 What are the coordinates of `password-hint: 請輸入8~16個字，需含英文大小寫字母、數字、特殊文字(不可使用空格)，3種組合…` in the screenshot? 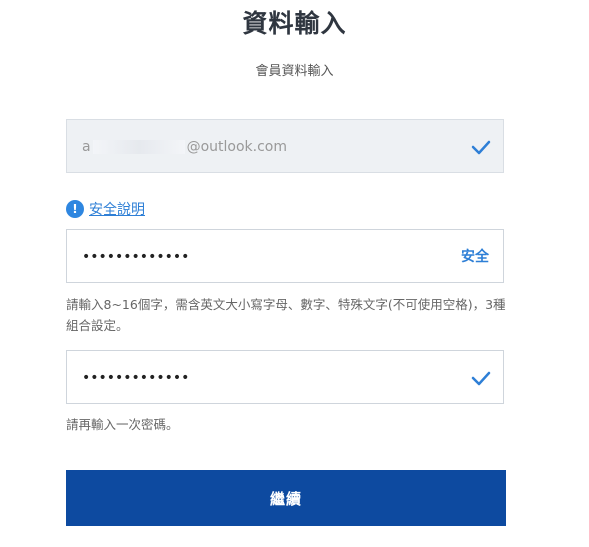 It's located at (286, 315).